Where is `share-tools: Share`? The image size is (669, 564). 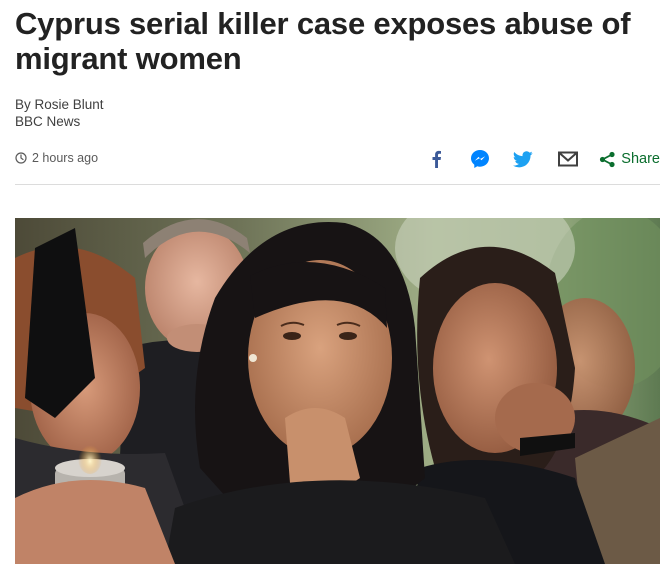 share-tools: Share is located at coordinates (542, 159).